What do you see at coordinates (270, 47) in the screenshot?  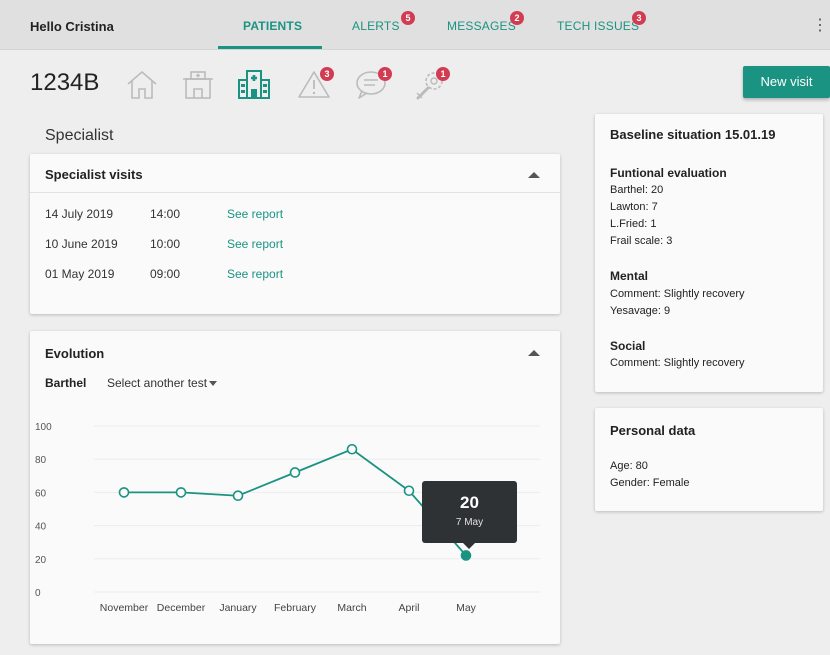 I see `active-tab-indicator` at bounding box center [270, 47].